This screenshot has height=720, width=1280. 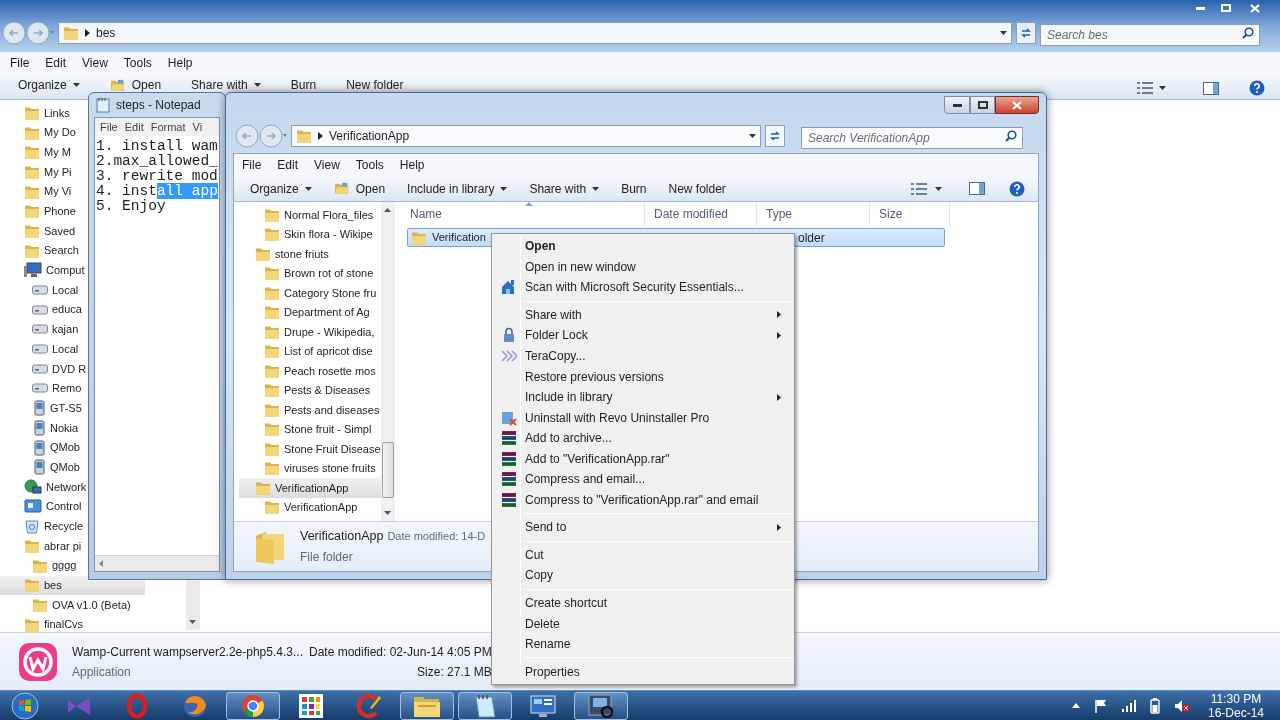 I want to click on file-size: Size: 27.1 MB, so click(x=454, y=672).